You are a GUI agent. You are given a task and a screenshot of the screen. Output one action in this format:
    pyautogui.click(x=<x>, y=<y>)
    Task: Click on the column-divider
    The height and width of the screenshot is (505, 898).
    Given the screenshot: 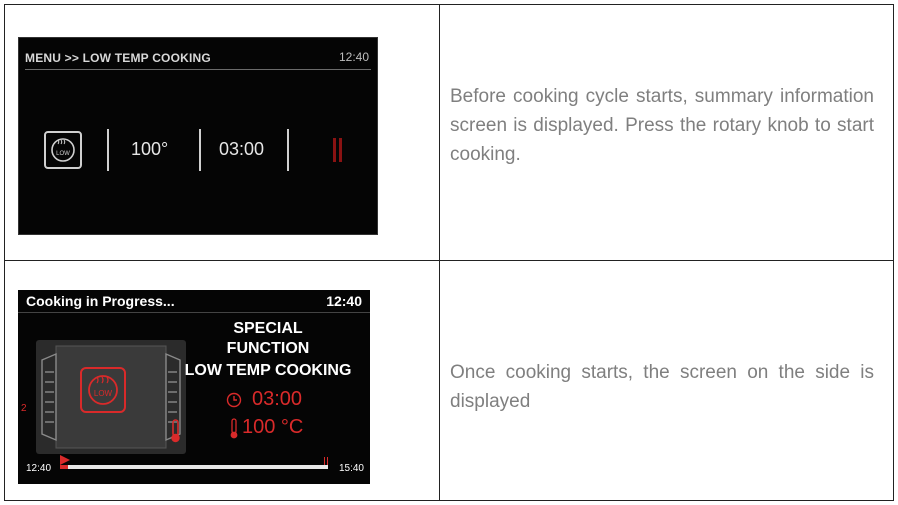 What is the action you would take?
    pyautogui.click(x=439, y=252)
    